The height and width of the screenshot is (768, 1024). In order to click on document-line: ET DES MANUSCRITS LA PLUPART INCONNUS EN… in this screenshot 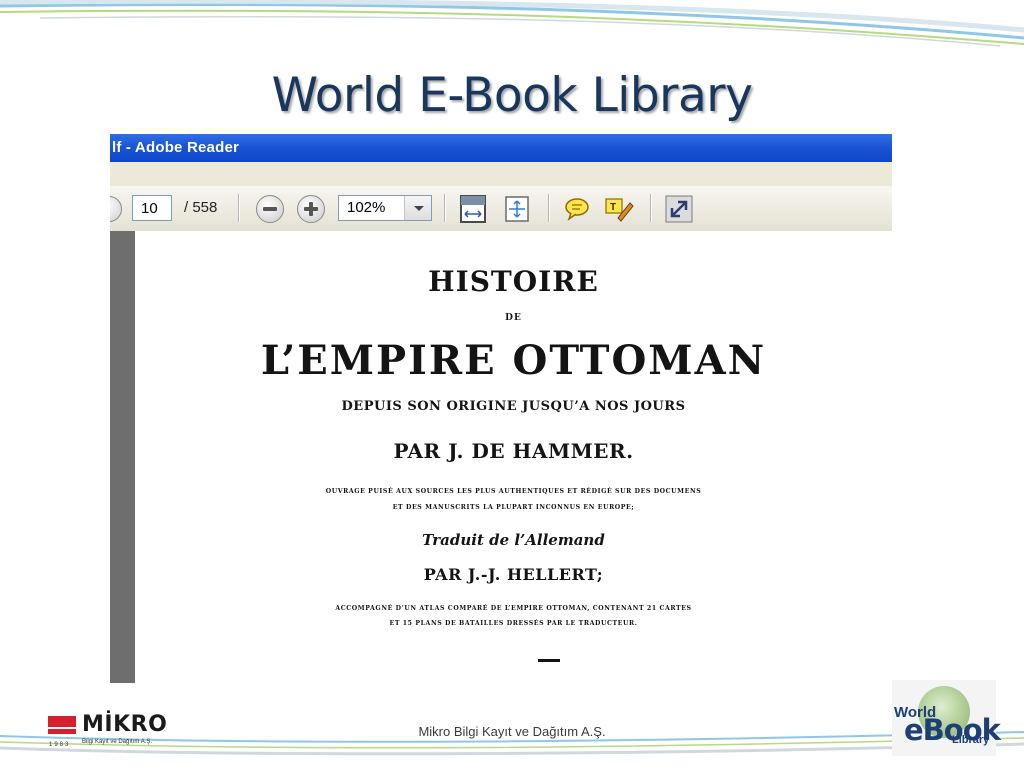, I will do `click(513, 507)`.